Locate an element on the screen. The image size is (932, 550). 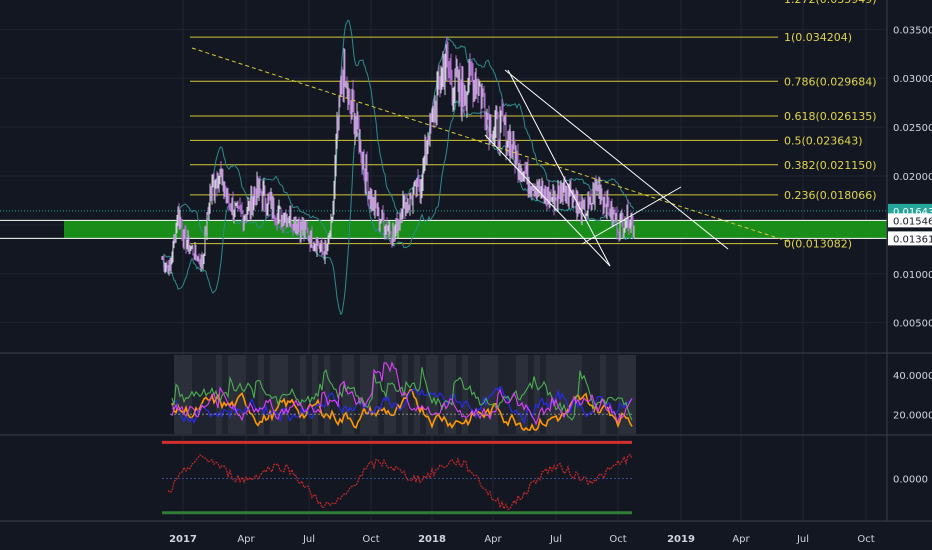
price-tick-label-0: 0.035000 is located at coordinates (912, 30).